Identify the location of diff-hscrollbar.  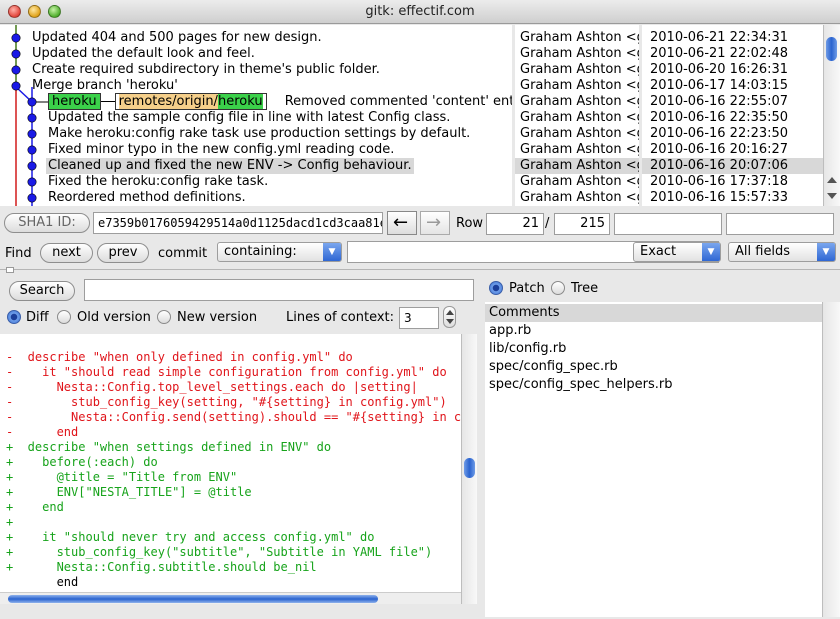
(230, 598).